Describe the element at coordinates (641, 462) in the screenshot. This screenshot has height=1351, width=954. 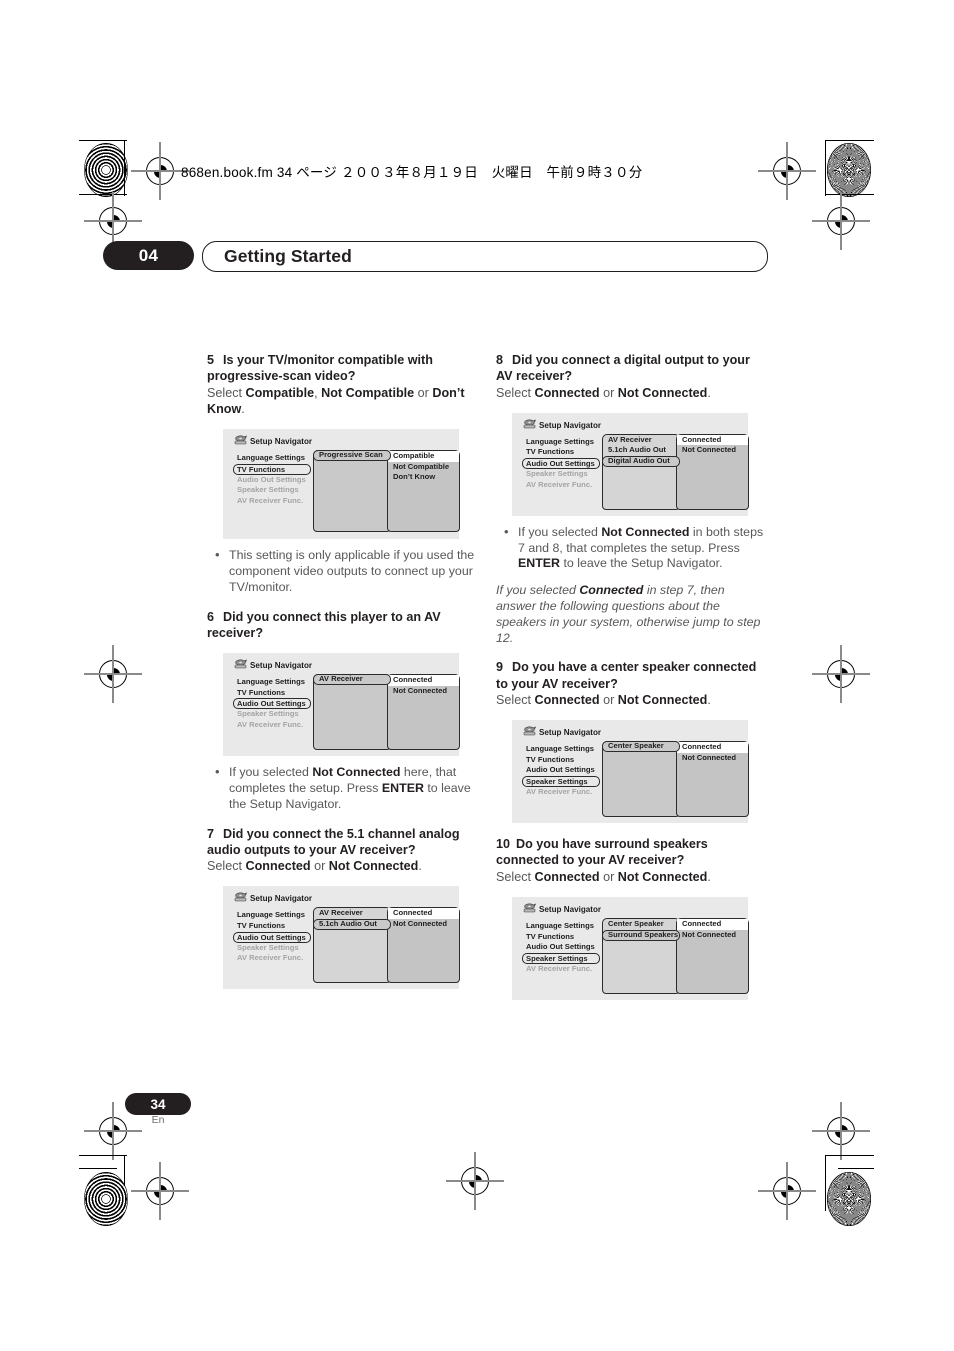
I see `osd-mid-item-selected: Digital Audio Out` at that location.